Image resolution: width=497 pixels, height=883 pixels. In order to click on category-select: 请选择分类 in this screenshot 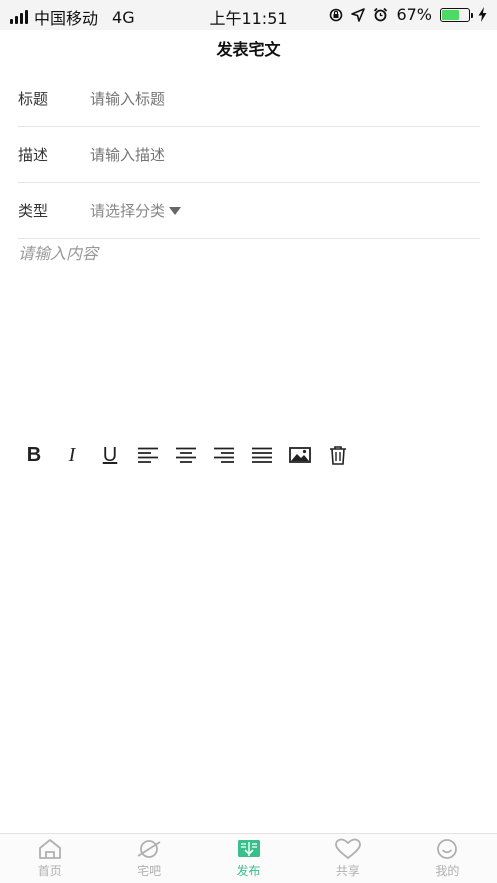, I will do `click(136, 210)`.